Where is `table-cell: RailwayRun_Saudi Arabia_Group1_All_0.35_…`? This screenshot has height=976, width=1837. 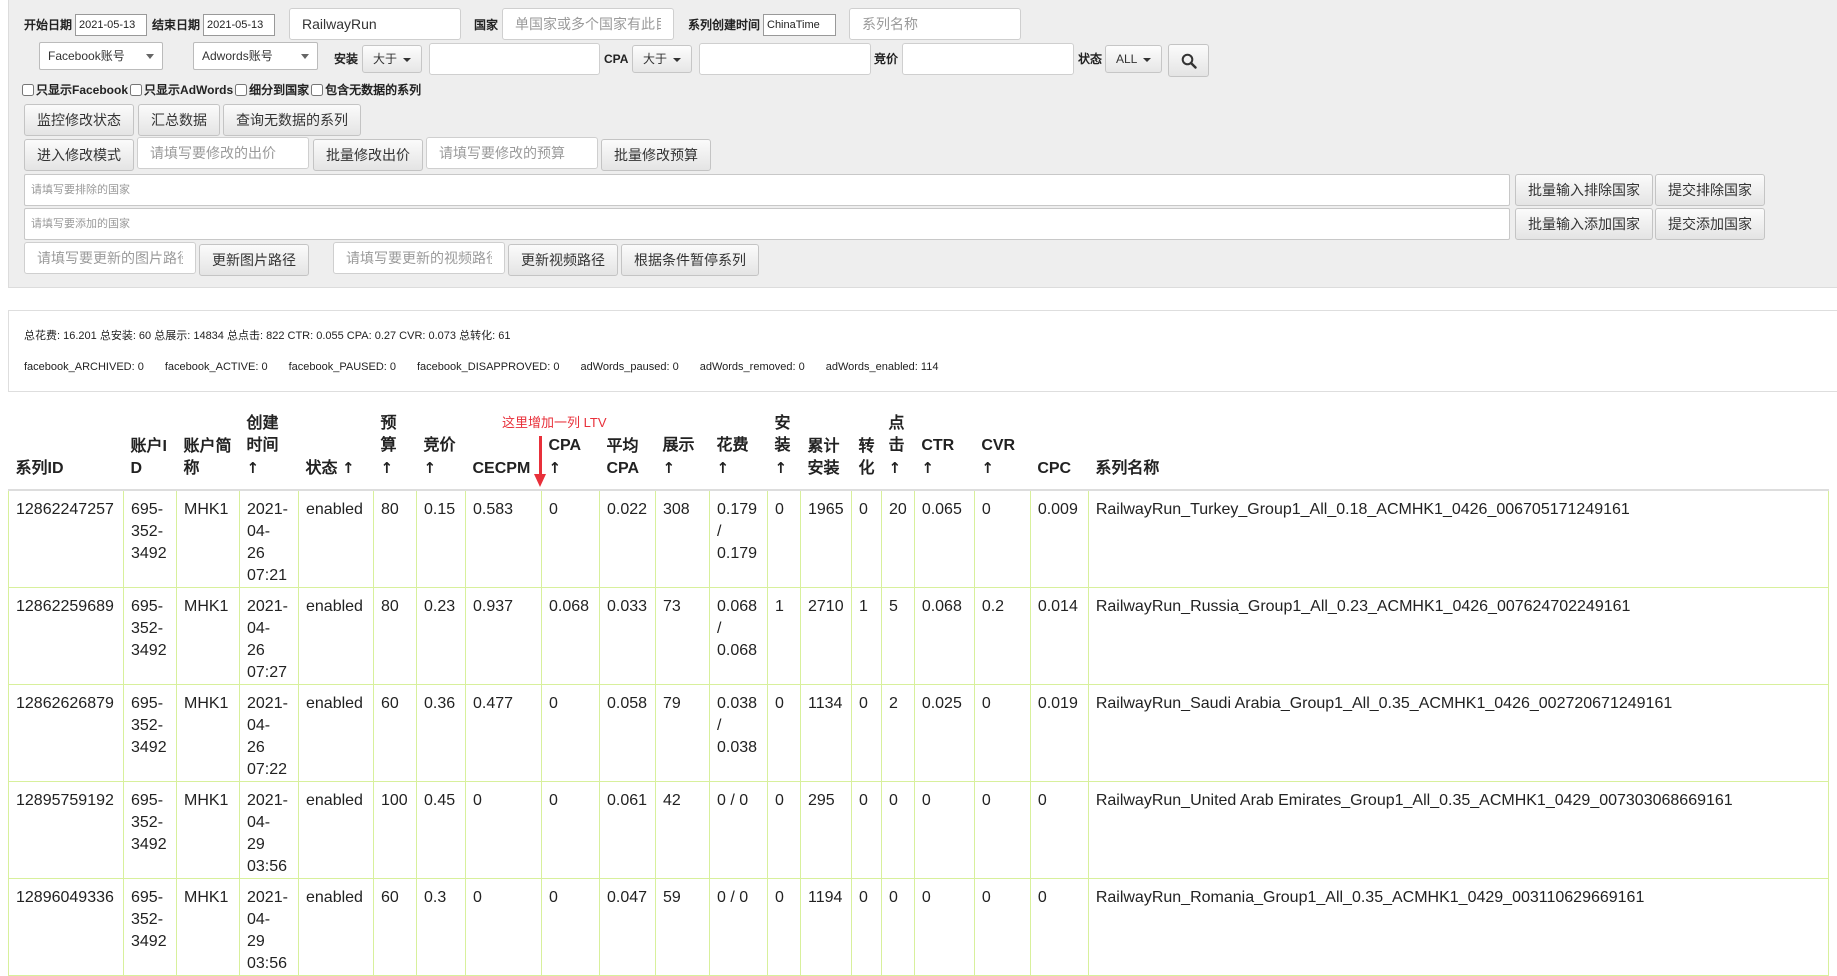 table-cell: RailwayRun_Saudi Arabia_Group1_All_0.35_… is located at coordinates (1458, 733).